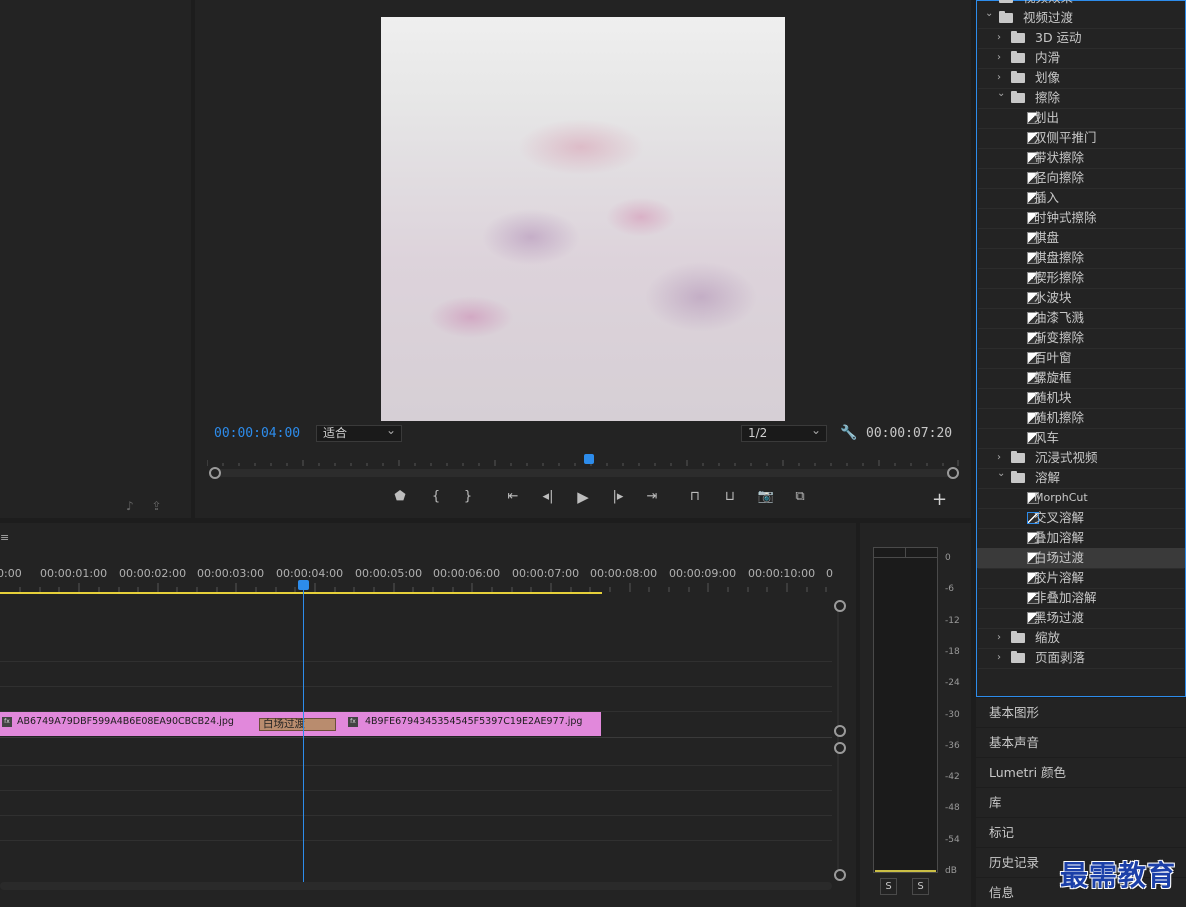 Image resolution: width=1186 pixels, height=907 pixels. What do you see at coordinates (838, 741) in the screenshot?
I see `timeline-vertical-scrollbar` at bounding box center [838, 741].